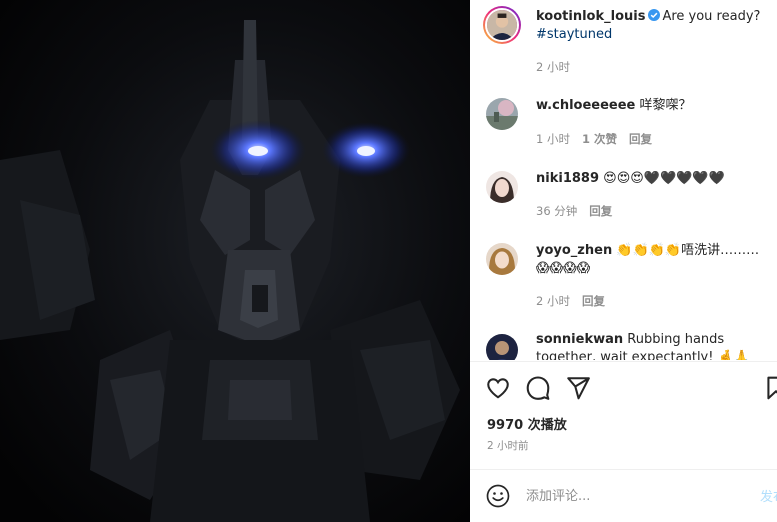  Describe the element at coordinates (508, 446) in the screenshot. I see `posted-time: 2 小时前` at that location.